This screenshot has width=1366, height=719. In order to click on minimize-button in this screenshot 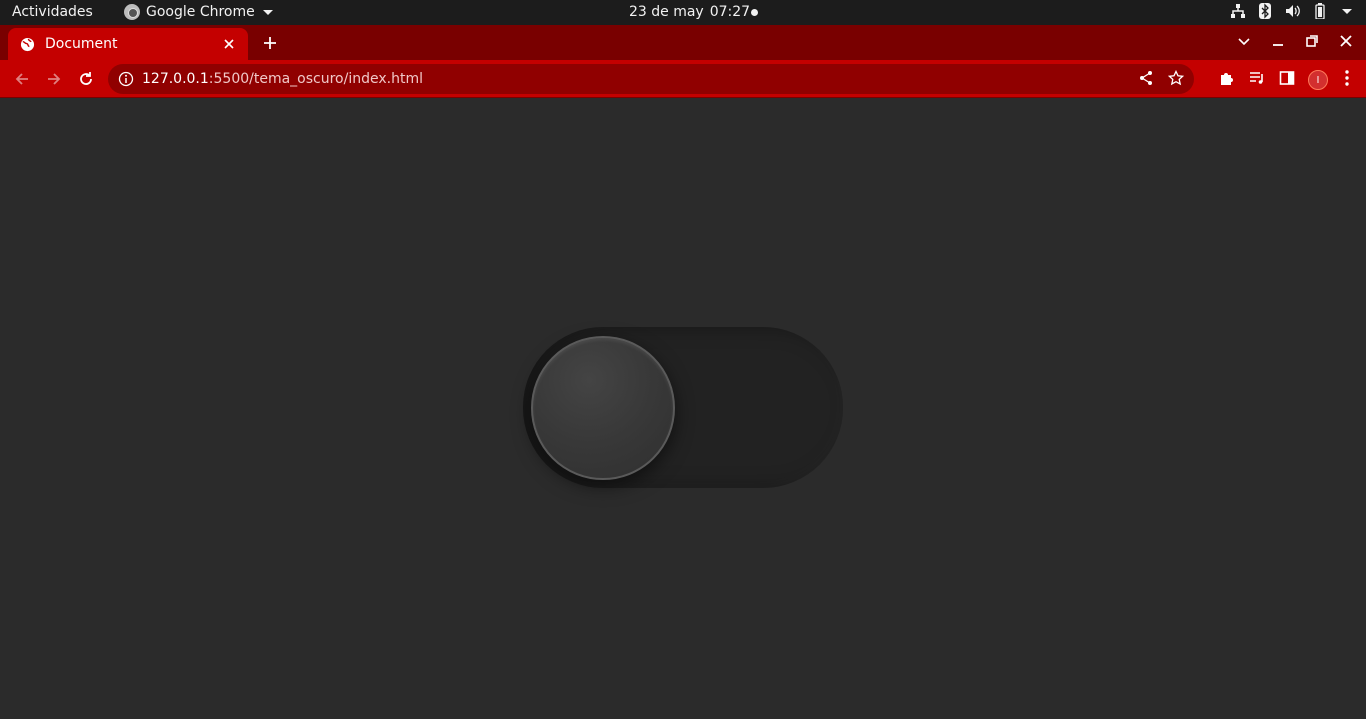, I will do `click(1278, 41)`.